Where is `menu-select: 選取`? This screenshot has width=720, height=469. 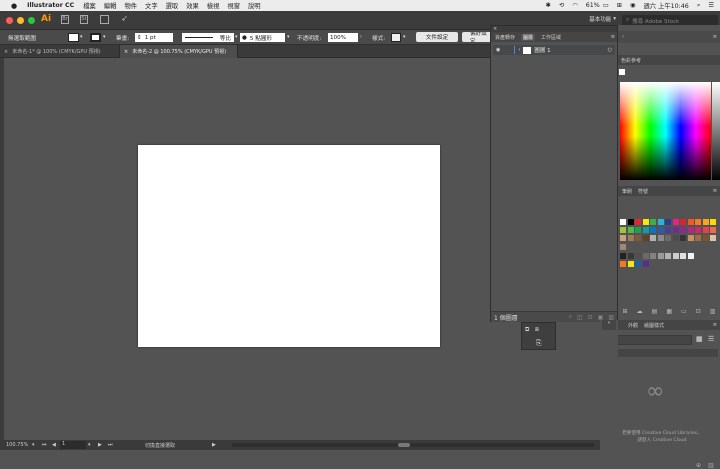
menu-select: 選取 is located at coordinates (172, 5).